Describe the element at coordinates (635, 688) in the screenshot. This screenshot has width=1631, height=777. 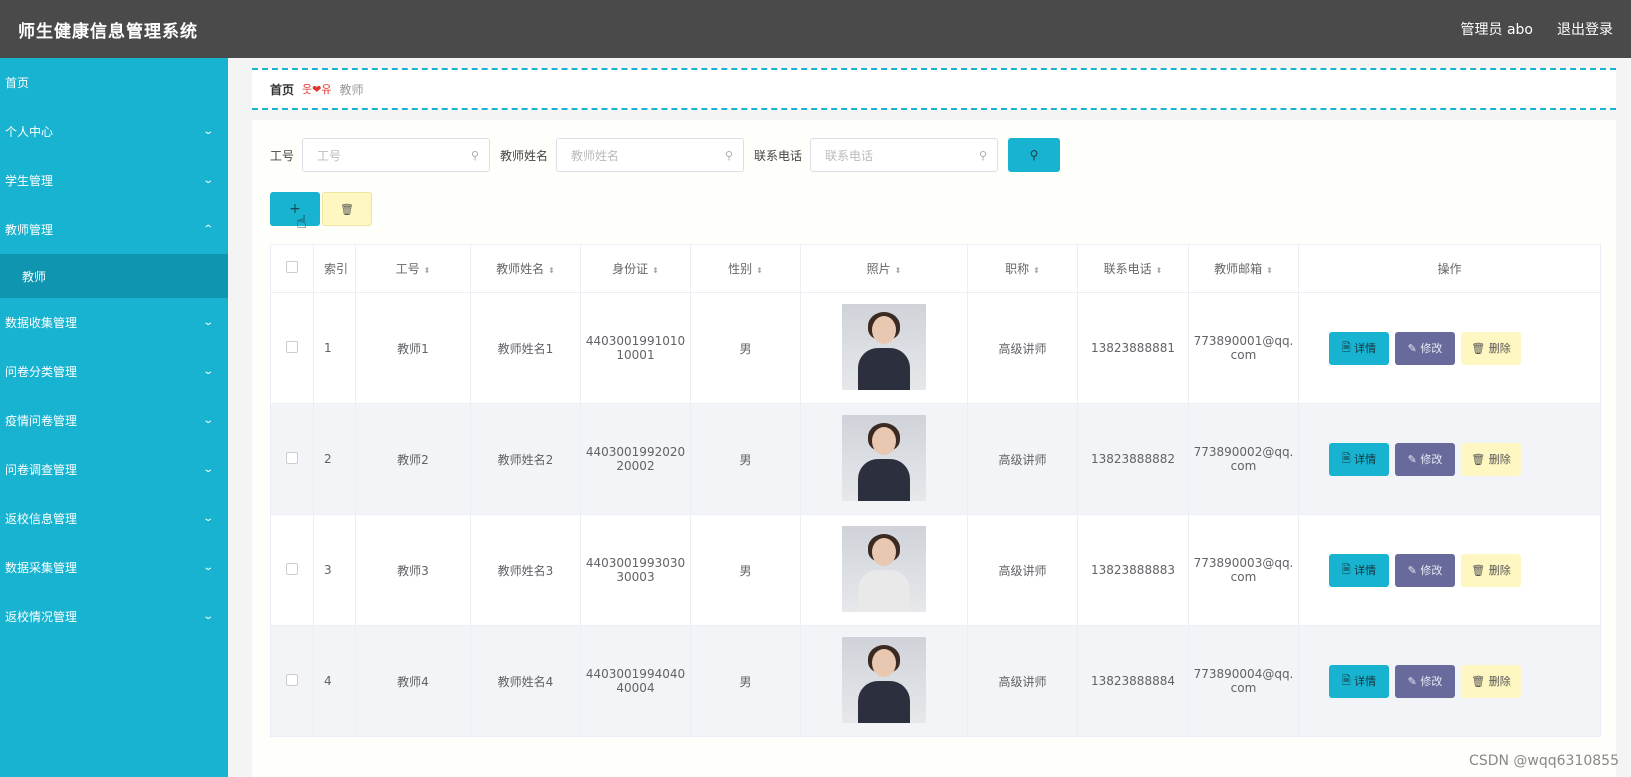
I see `id-line-2: 40004` at that location.